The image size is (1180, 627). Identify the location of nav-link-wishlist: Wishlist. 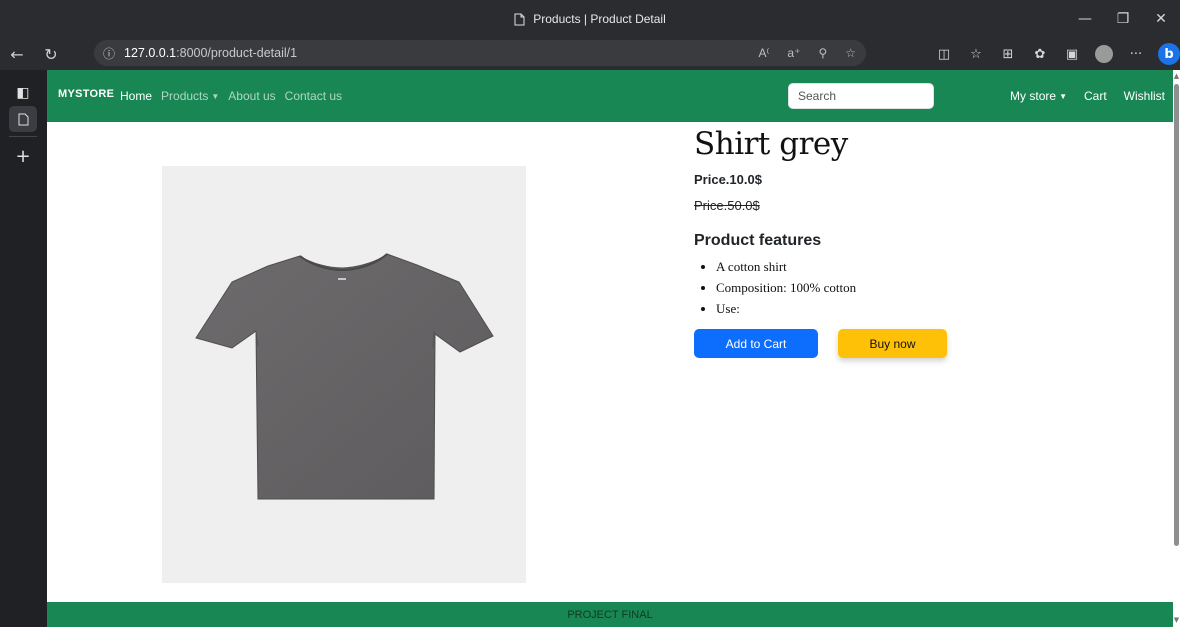
(1144, 96).